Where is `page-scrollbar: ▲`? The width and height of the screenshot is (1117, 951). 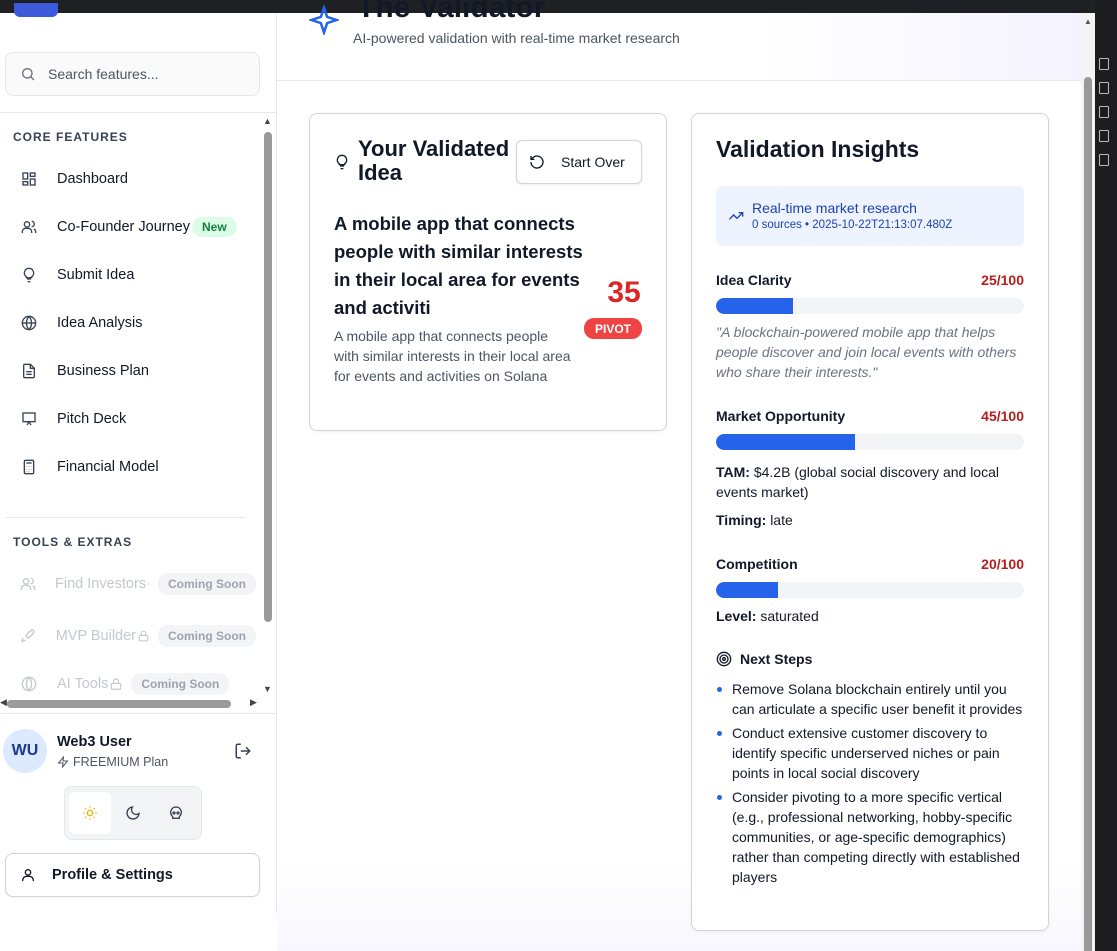
page-scrollbar: ▲ is located at coordinates (1088, 482).